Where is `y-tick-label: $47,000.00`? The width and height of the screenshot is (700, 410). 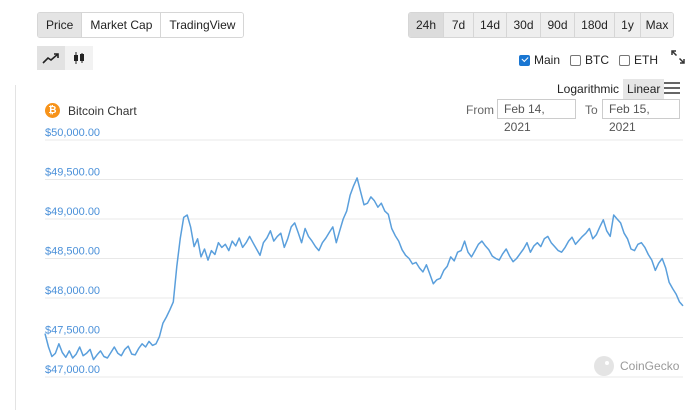 y-tick-label: $47,000.00 is located at coordinates (72, 370).